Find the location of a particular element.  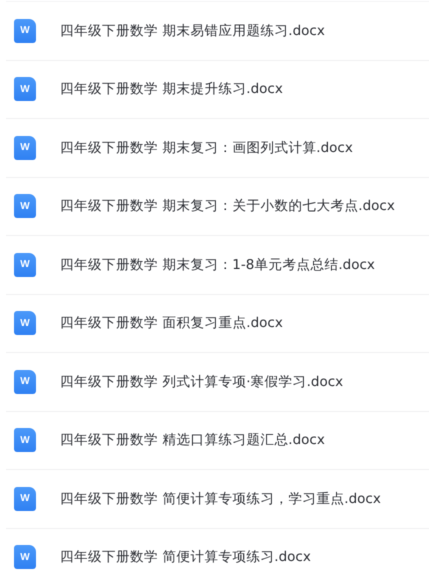

file-name: 四年级下册数学 精选口算练习题汇总.docx is located at coordinates (192, 440).